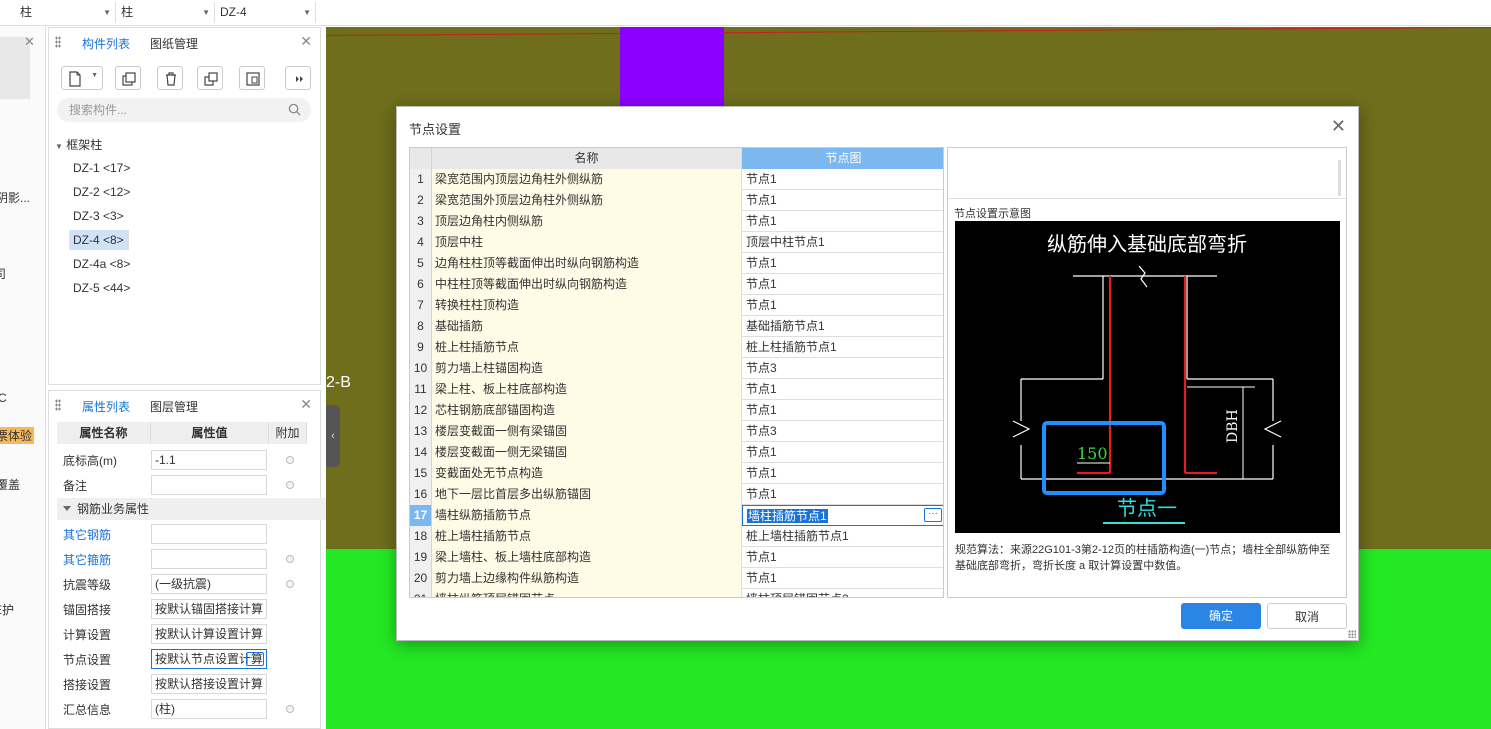  I want to click on table-row: 20 剪力墙上边缘构件纵筋构造 节点1, so click(676, 578).